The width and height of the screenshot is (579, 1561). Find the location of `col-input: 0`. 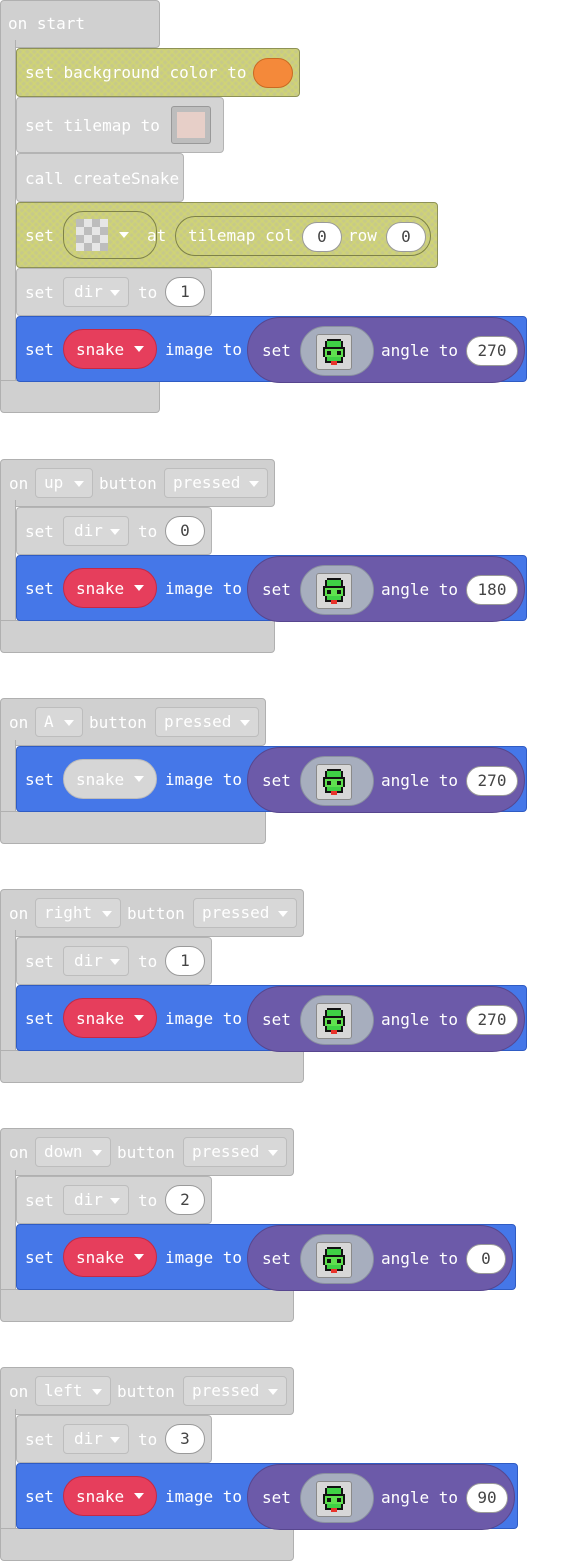

col-input: 0 is located at coordinates (322, 237).